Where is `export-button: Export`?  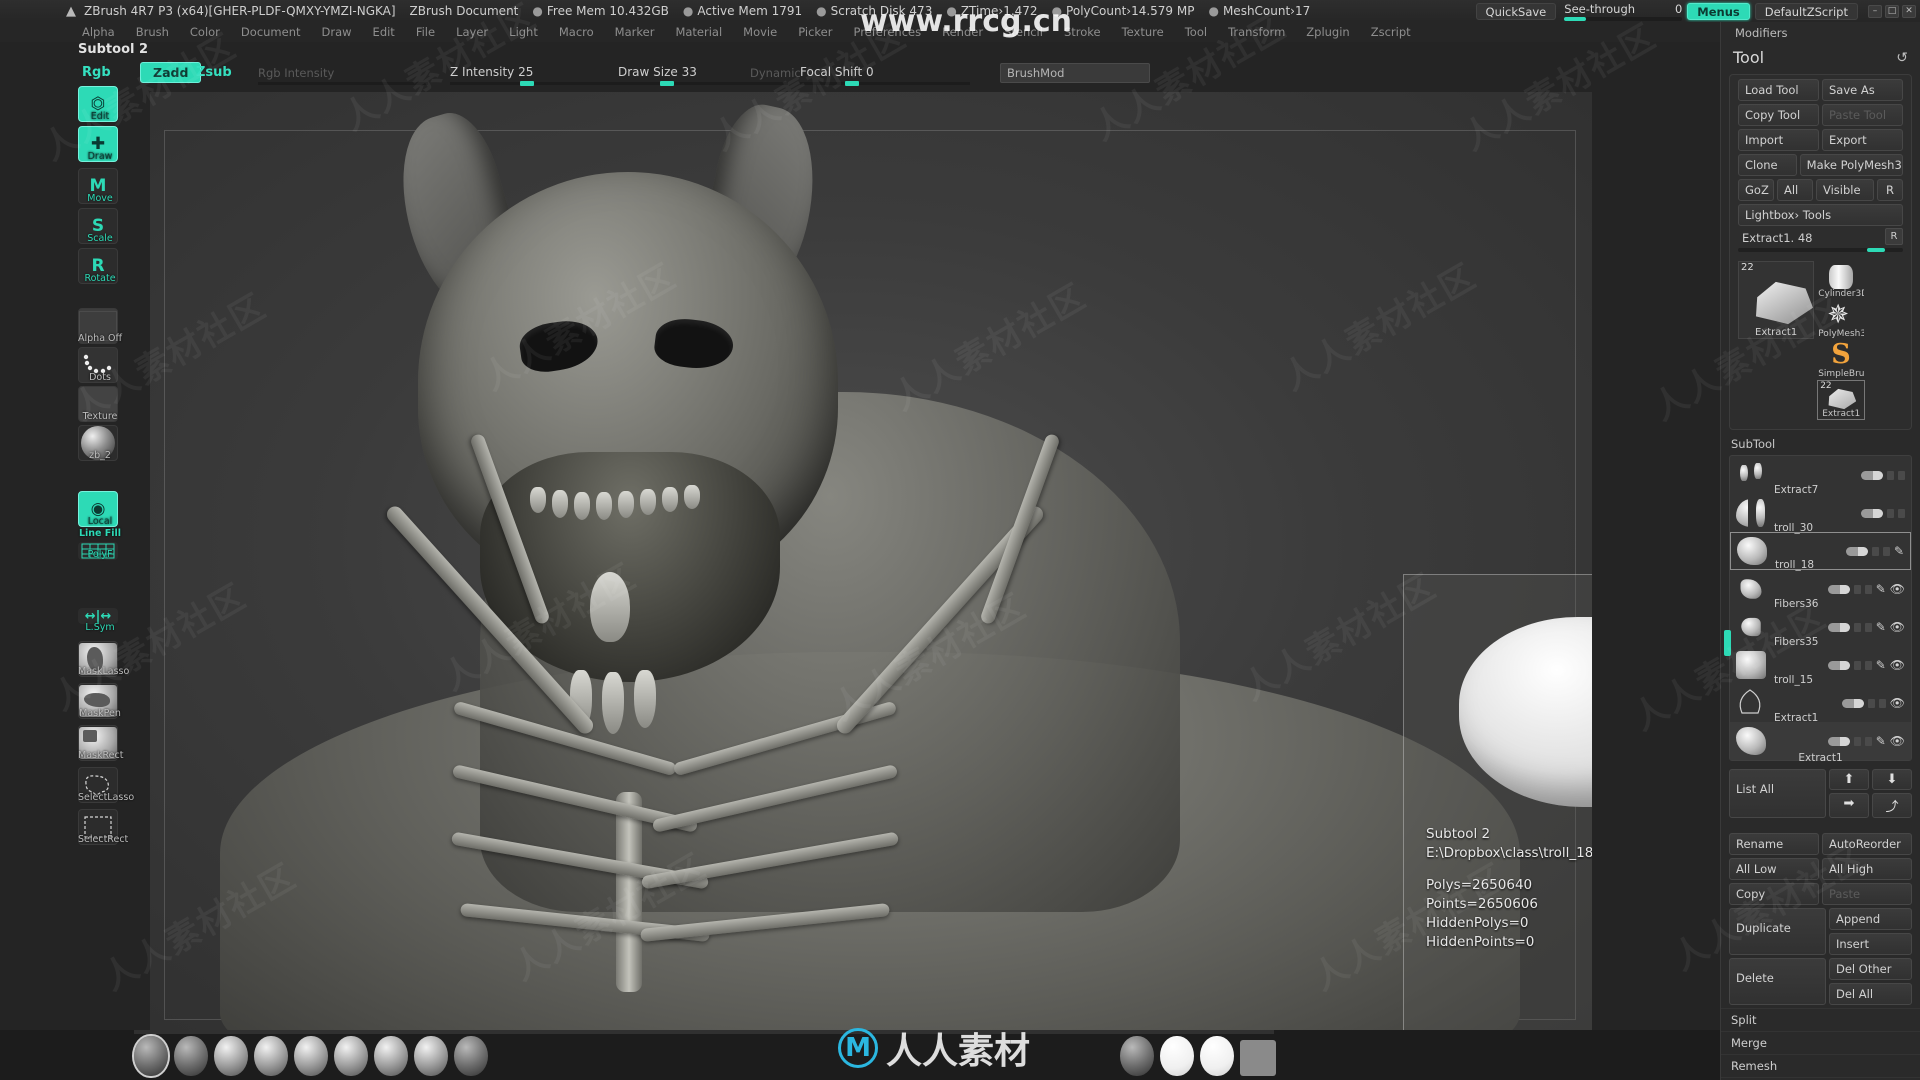
export-button: Export is located at coordinates (1862, 140).